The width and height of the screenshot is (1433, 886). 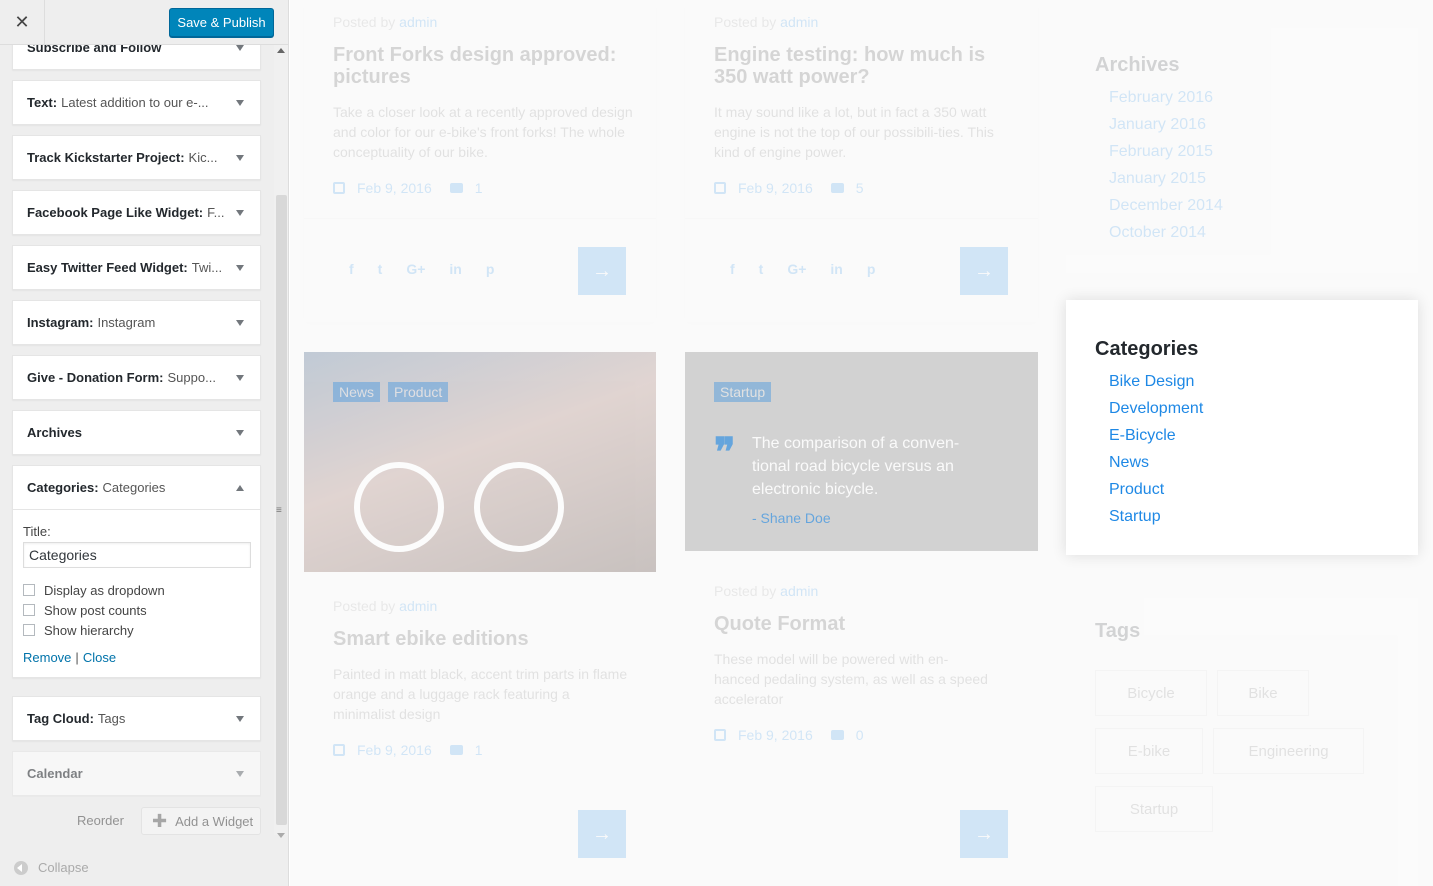 What do you see at coordinates (281, 50) in the screenshot?
I see `scroll-up-icon` at bounding box center [281, 50].